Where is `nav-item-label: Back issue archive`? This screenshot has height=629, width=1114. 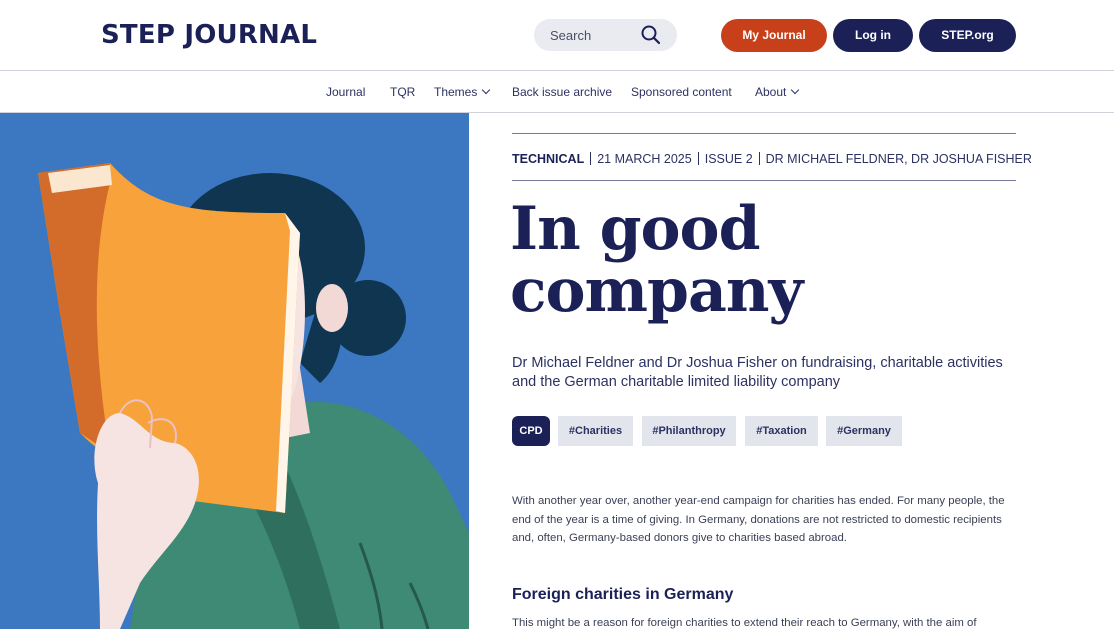
nav-item-label: Back issue archive is located at coordinates (562, 92).